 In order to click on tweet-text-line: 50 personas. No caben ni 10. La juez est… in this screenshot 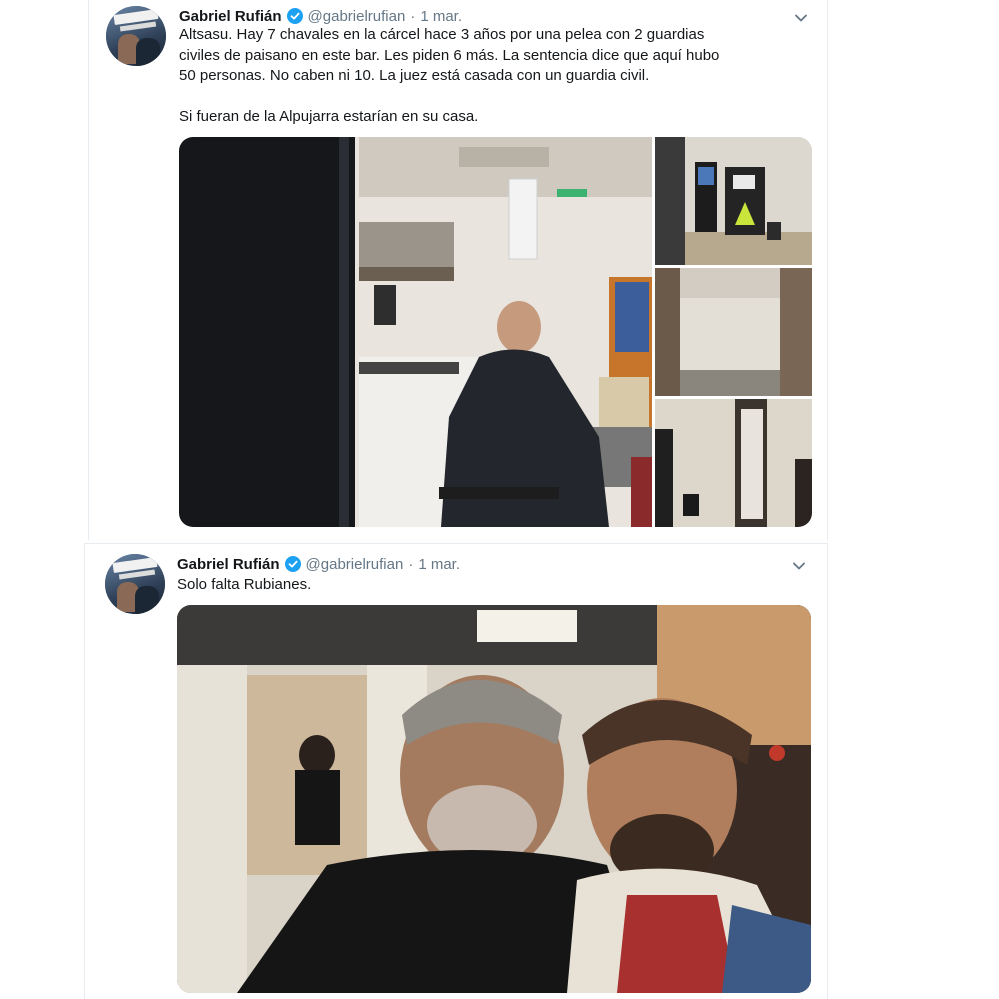, I will do `click(414, 75)`.